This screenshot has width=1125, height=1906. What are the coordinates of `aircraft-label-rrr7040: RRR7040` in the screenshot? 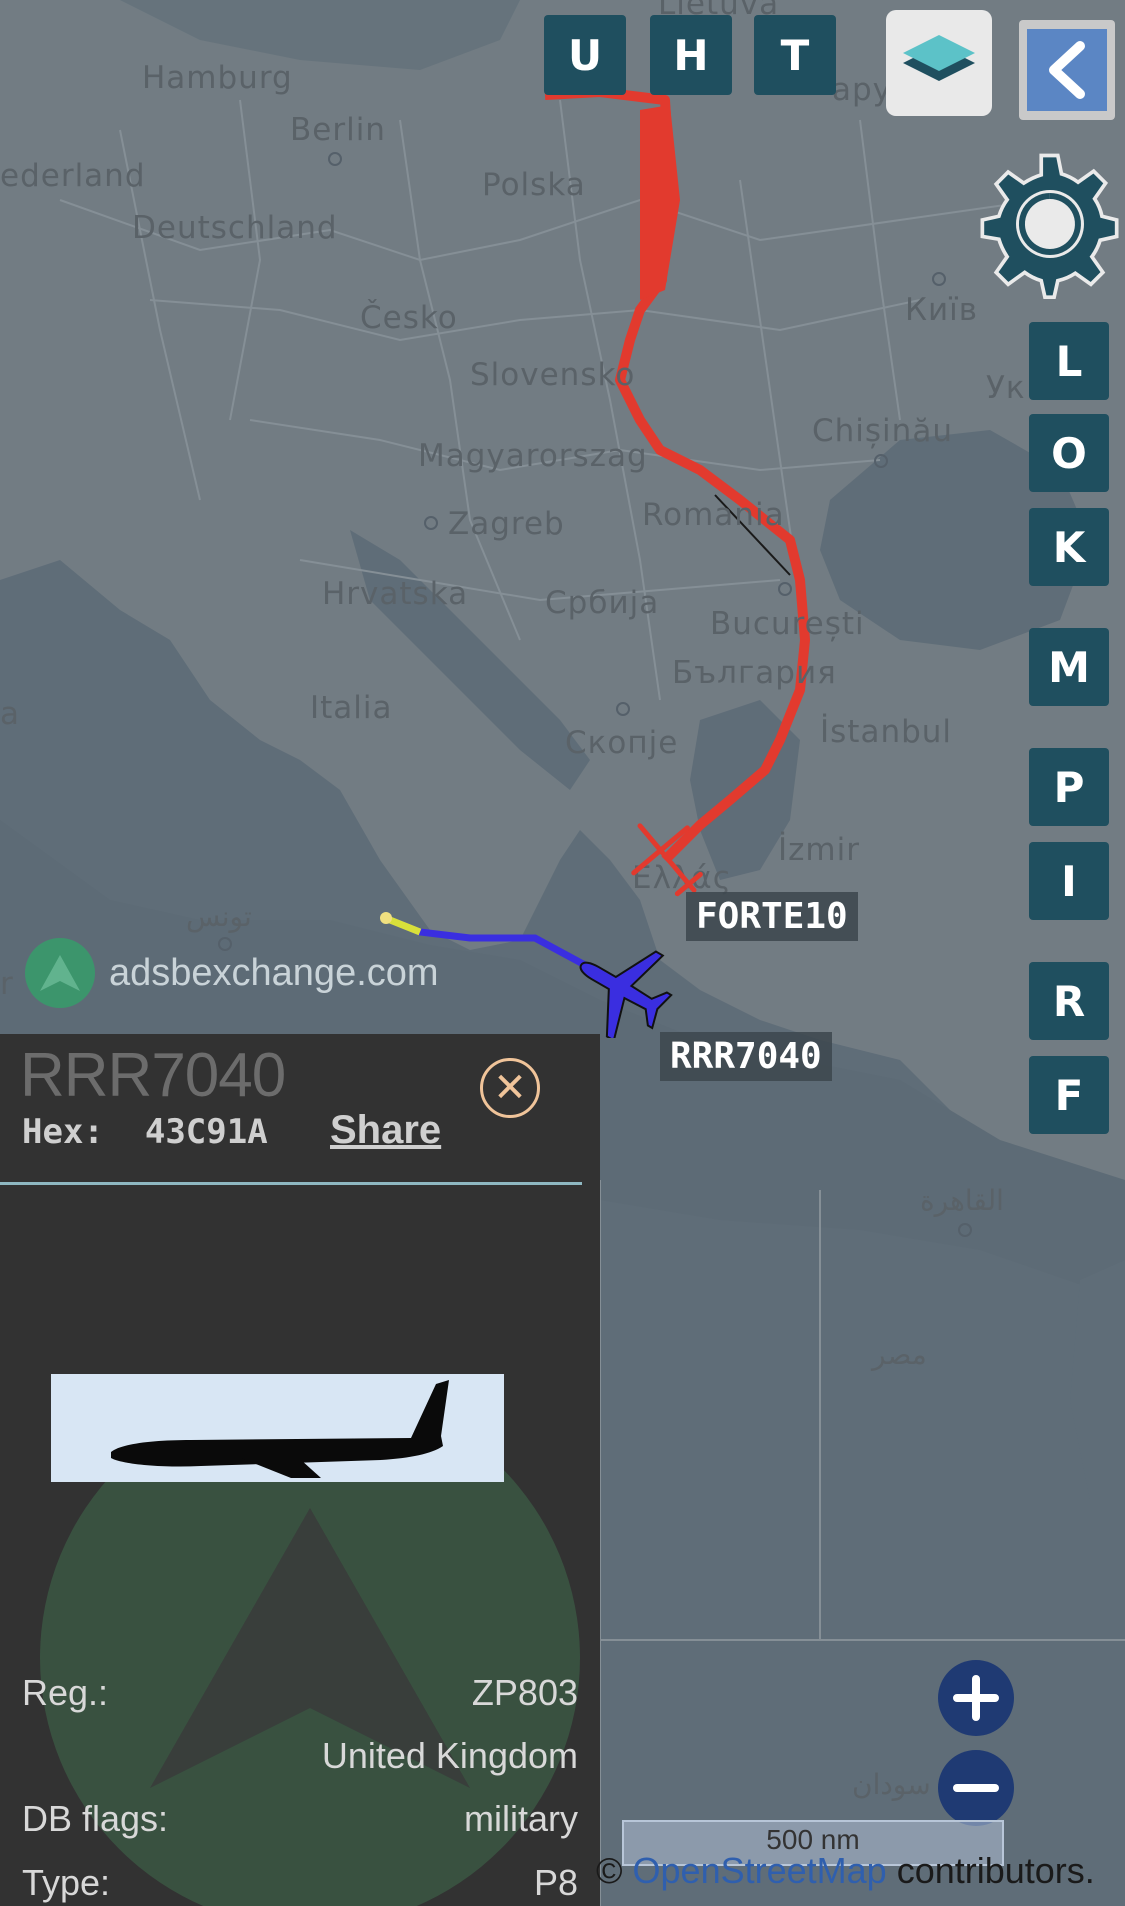 It's located at (746, 1056).